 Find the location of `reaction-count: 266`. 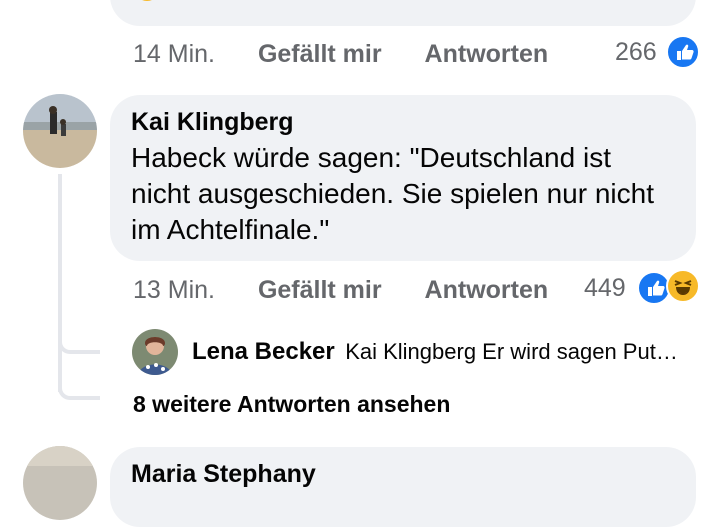

reaction-count: 266 is located at coordinates (636, 52).